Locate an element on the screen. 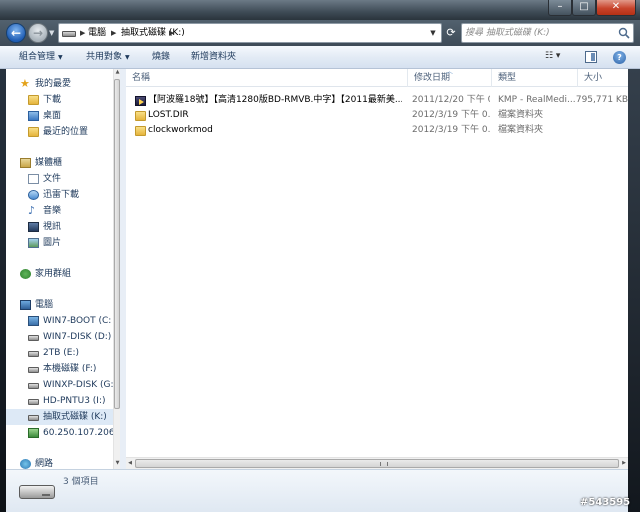 The image size is (640, 512). command-toolbar: 組合管理 ▼ 共用對象 ▼ 燒錄 新增資料夾 ☷ ▾ ? is located at coordinates (320, 57).